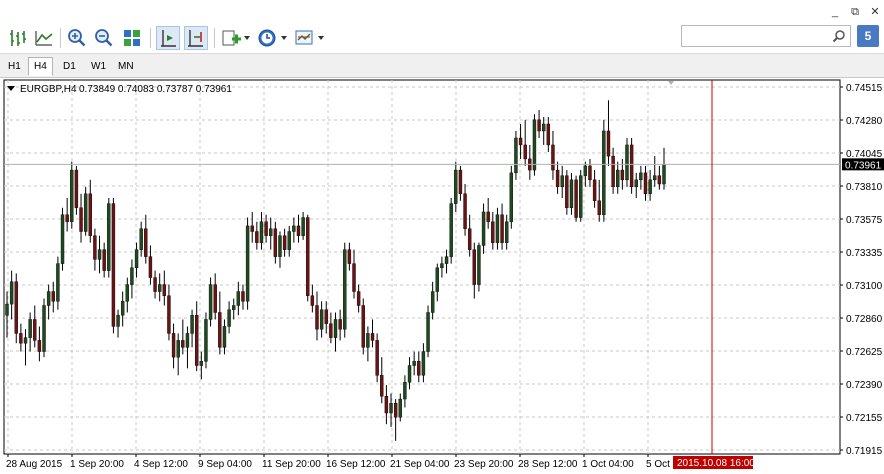 The height and width of the screenshot is (474, 884). Describe the element at coordinates (752, 36) in the screenshot. I see `search-input` at that location.